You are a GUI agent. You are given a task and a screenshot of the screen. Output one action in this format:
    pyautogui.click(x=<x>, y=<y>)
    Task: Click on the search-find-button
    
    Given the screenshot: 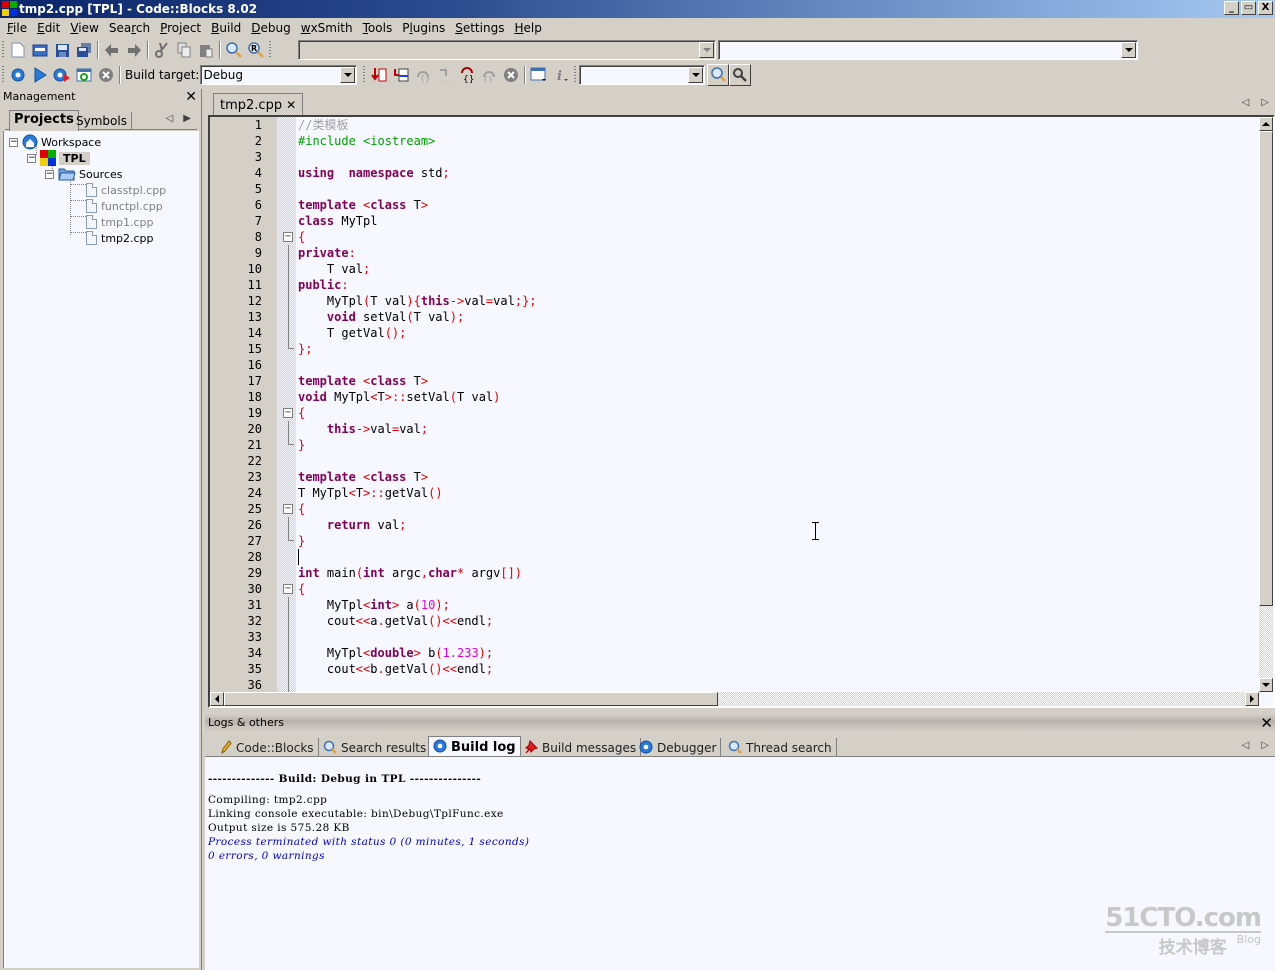 What is the action you would take?
    pyautogui.click(x=718, y=75)
    